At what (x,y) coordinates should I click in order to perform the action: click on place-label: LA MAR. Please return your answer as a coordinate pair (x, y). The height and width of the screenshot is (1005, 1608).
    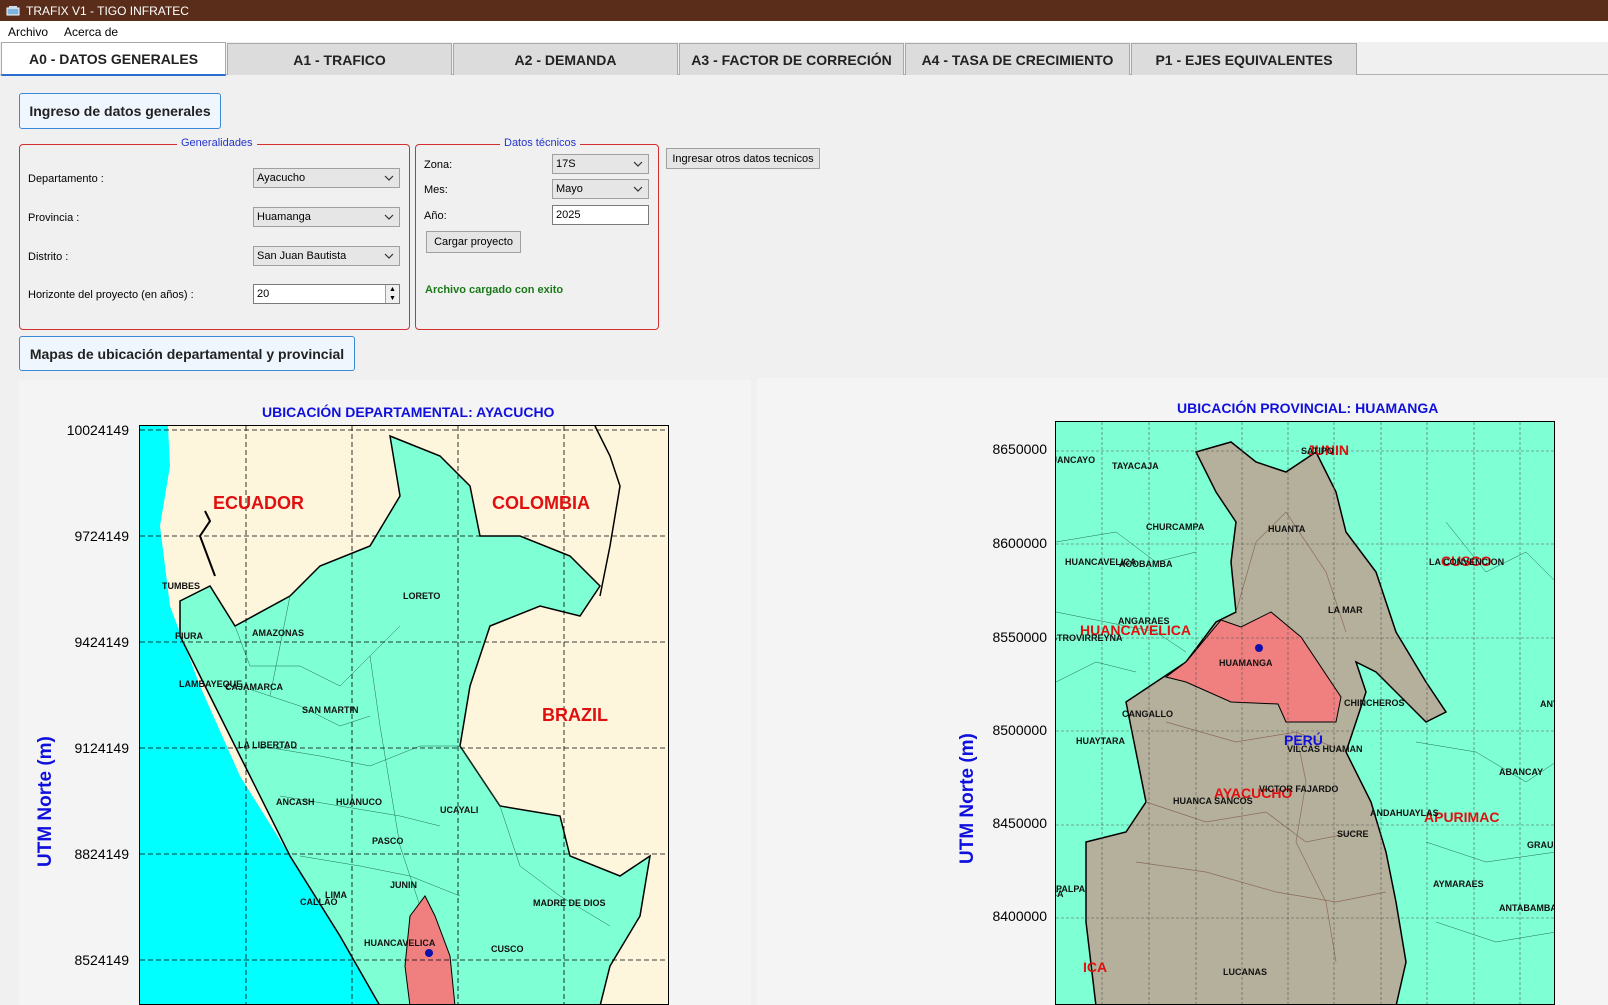
    Looking at the image, I should click on (1345, 610).